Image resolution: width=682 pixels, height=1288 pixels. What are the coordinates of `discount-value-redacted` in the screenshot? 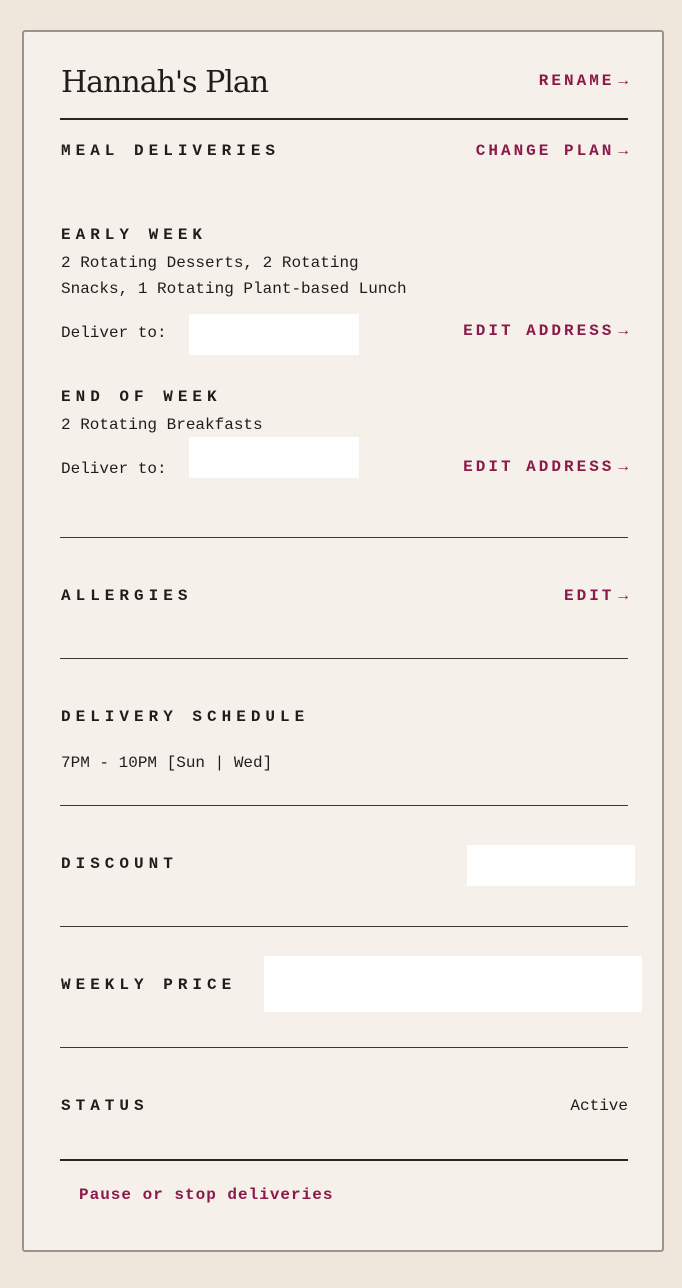 It's located at (551, 865).